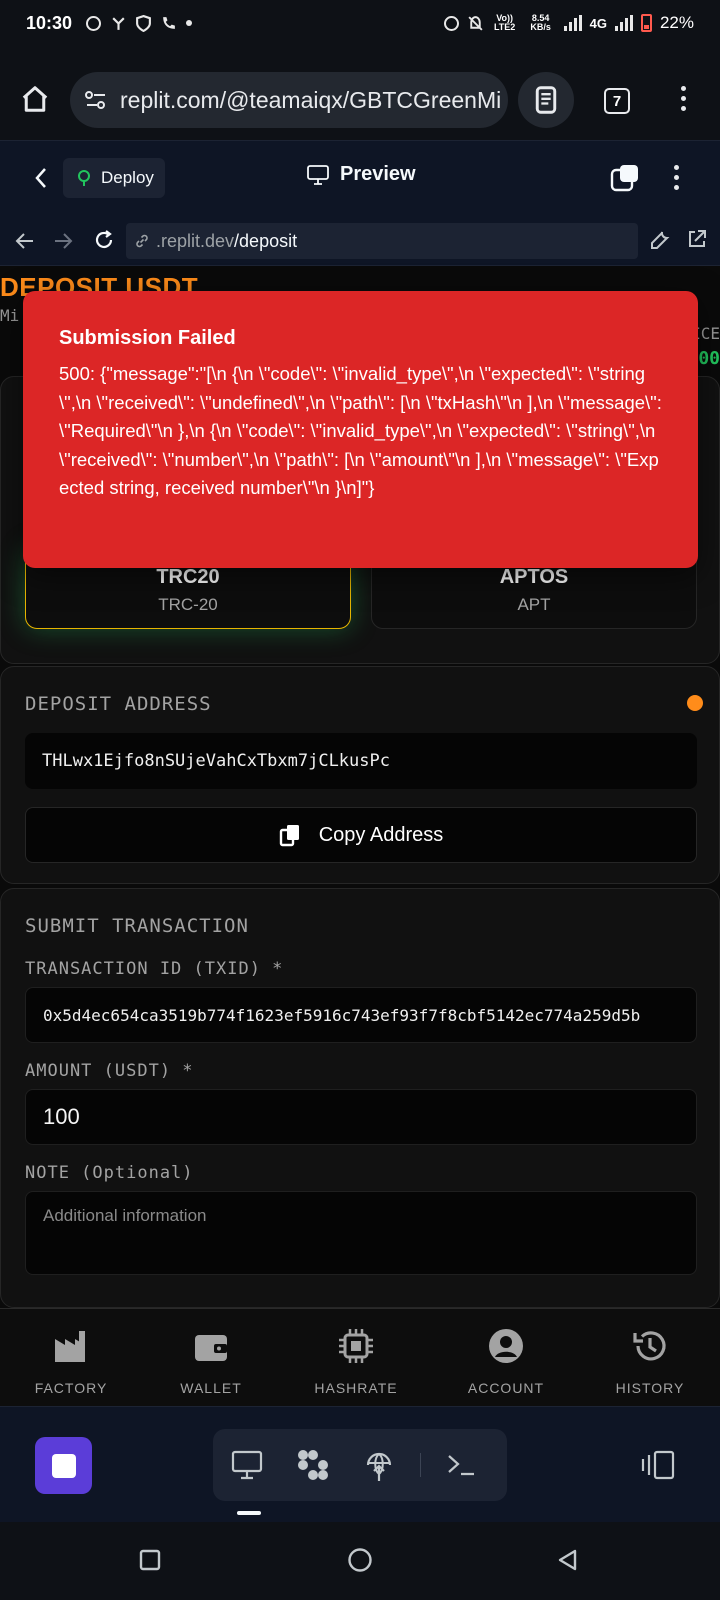  I want to click on shield-icon, so click(143, 23).